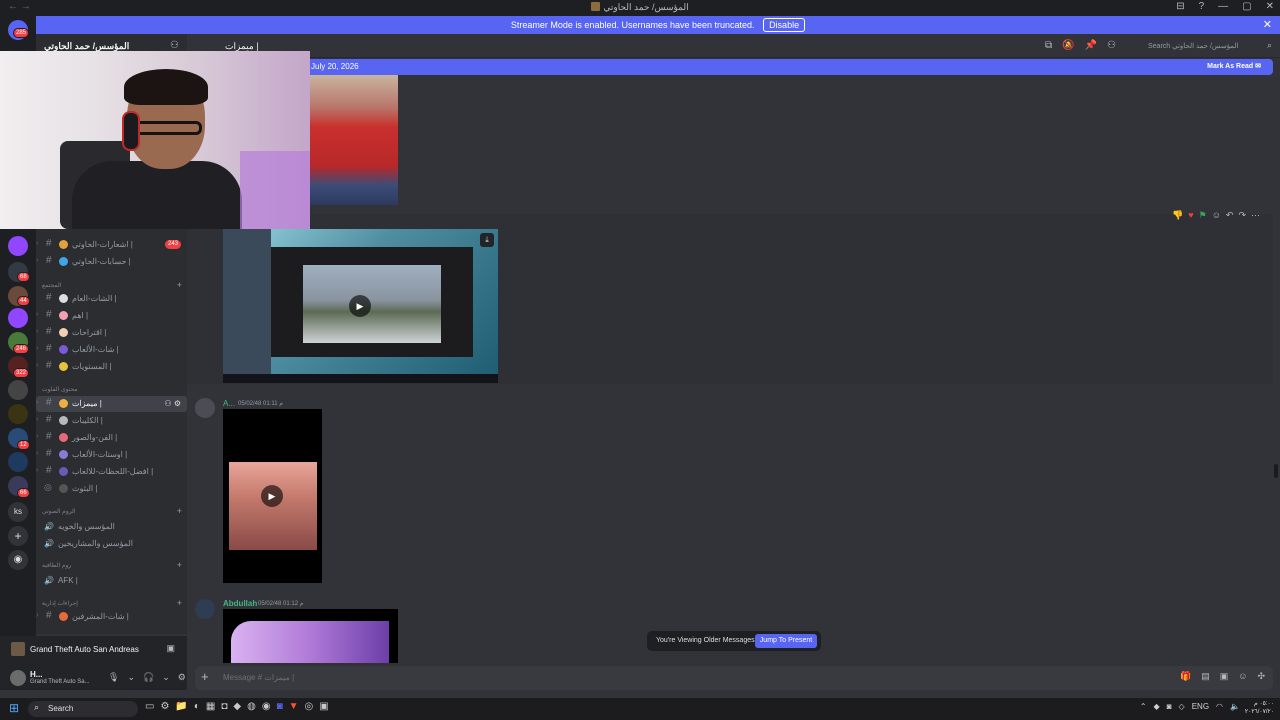  I want to click on taskbar-clock: ٠٥:٠٠ م ٢٠٢٦/٠٧/٢٠, so click(1259, 708).